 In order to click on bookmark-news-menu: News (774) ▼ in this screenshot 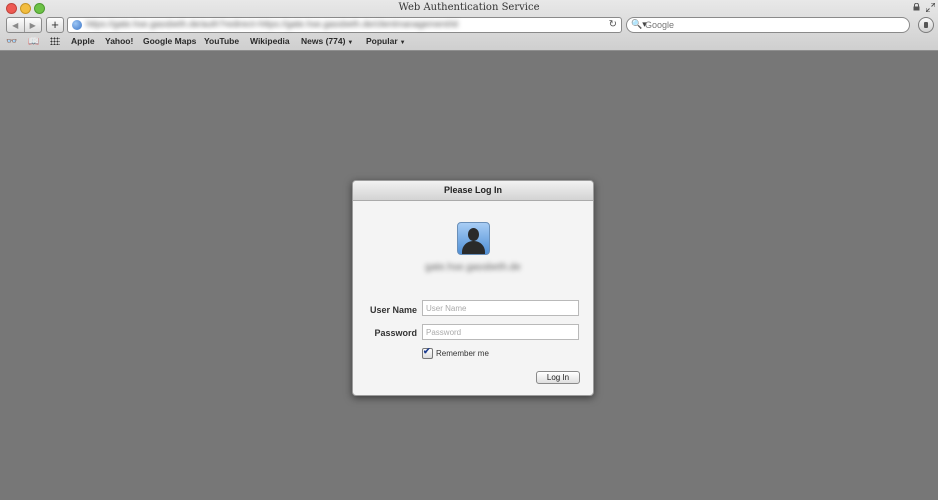, I will do `click(327, 41)`.